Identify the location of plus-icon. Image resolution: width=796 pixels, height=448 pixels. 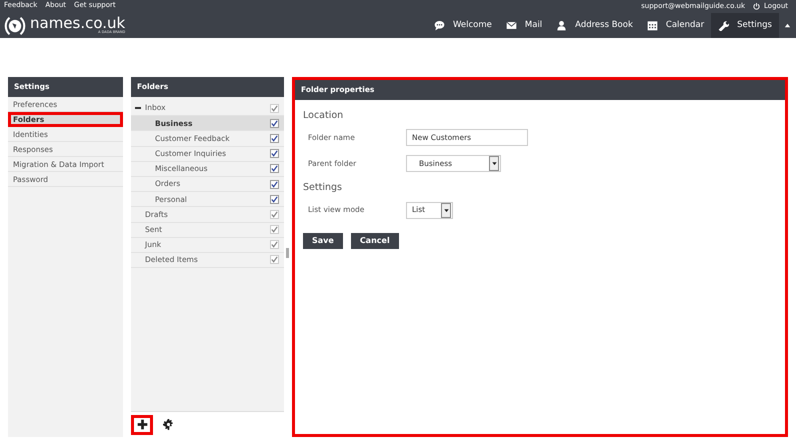
(142, 424).